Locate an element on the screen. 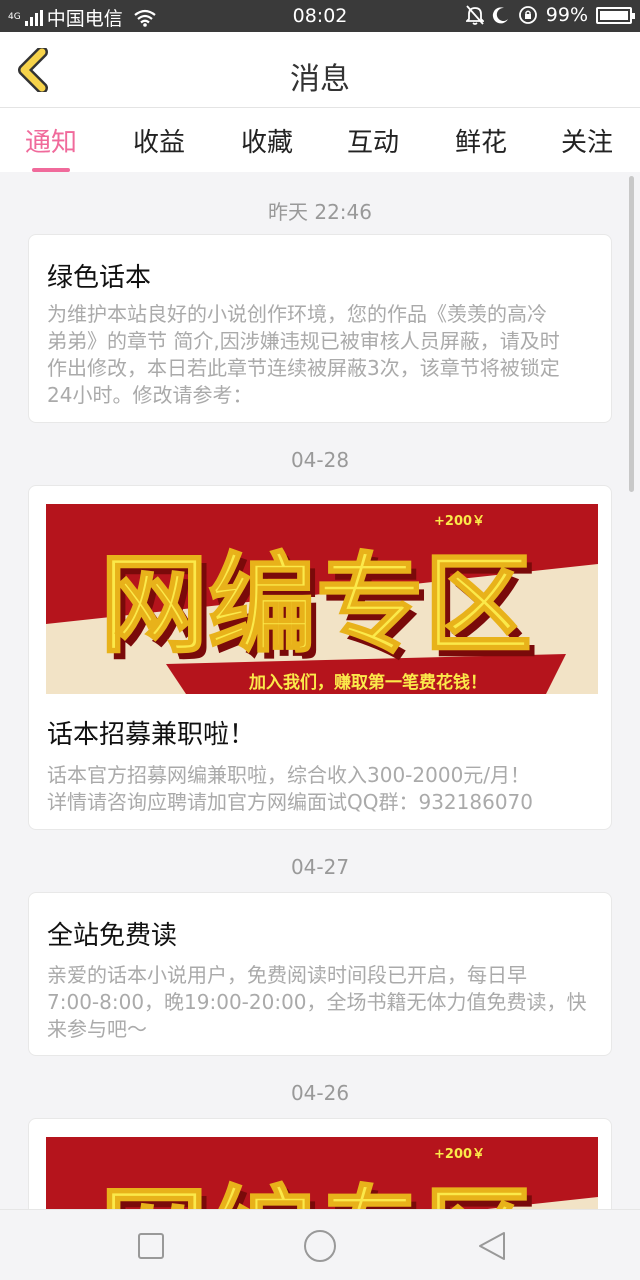  page-title: 消息 is located at coordinates (320, 79).